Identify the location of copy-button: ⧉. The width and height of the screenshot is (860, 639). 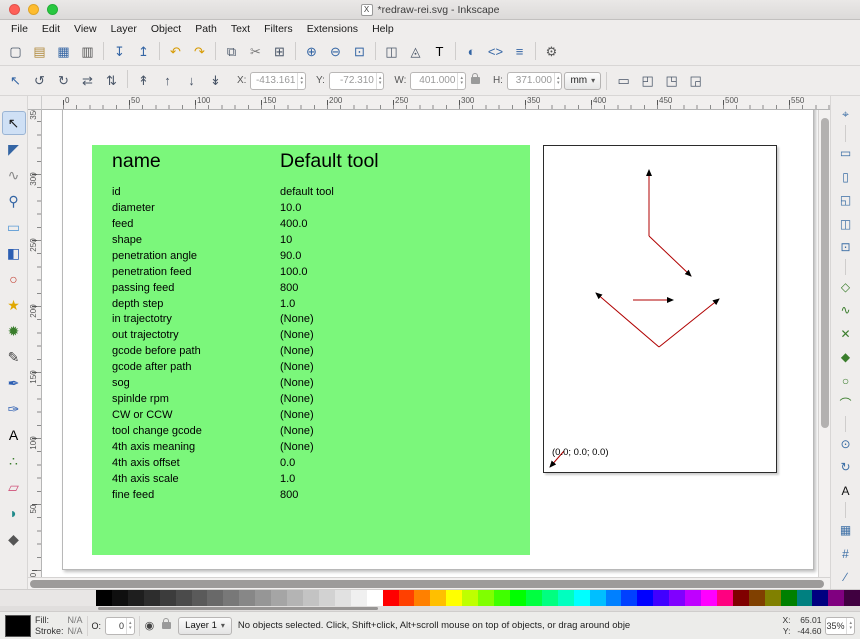
(231, 51).